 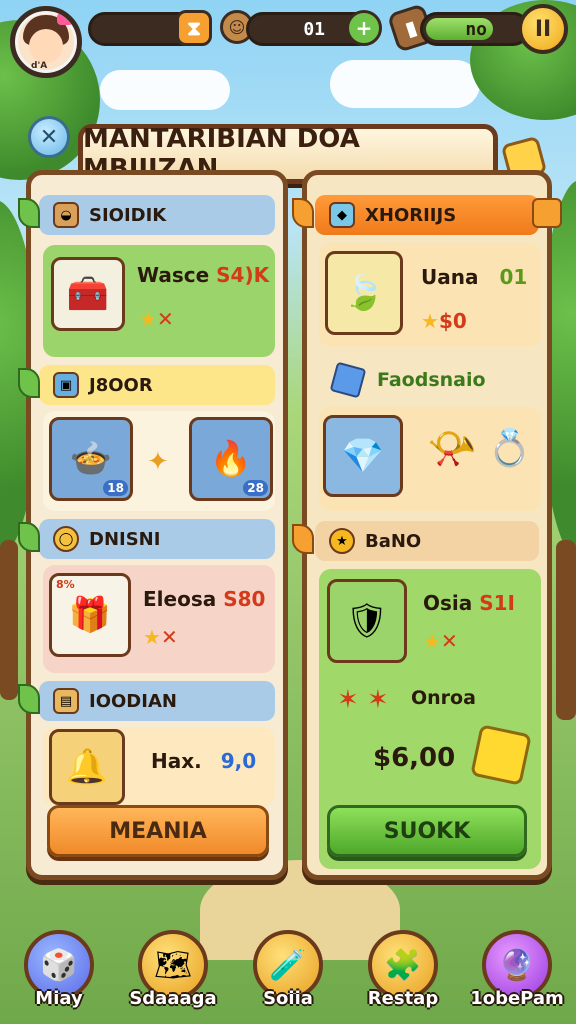 I want to click on nav-item-soiia: 🧪 Soiia, so click(x=288, y=977).